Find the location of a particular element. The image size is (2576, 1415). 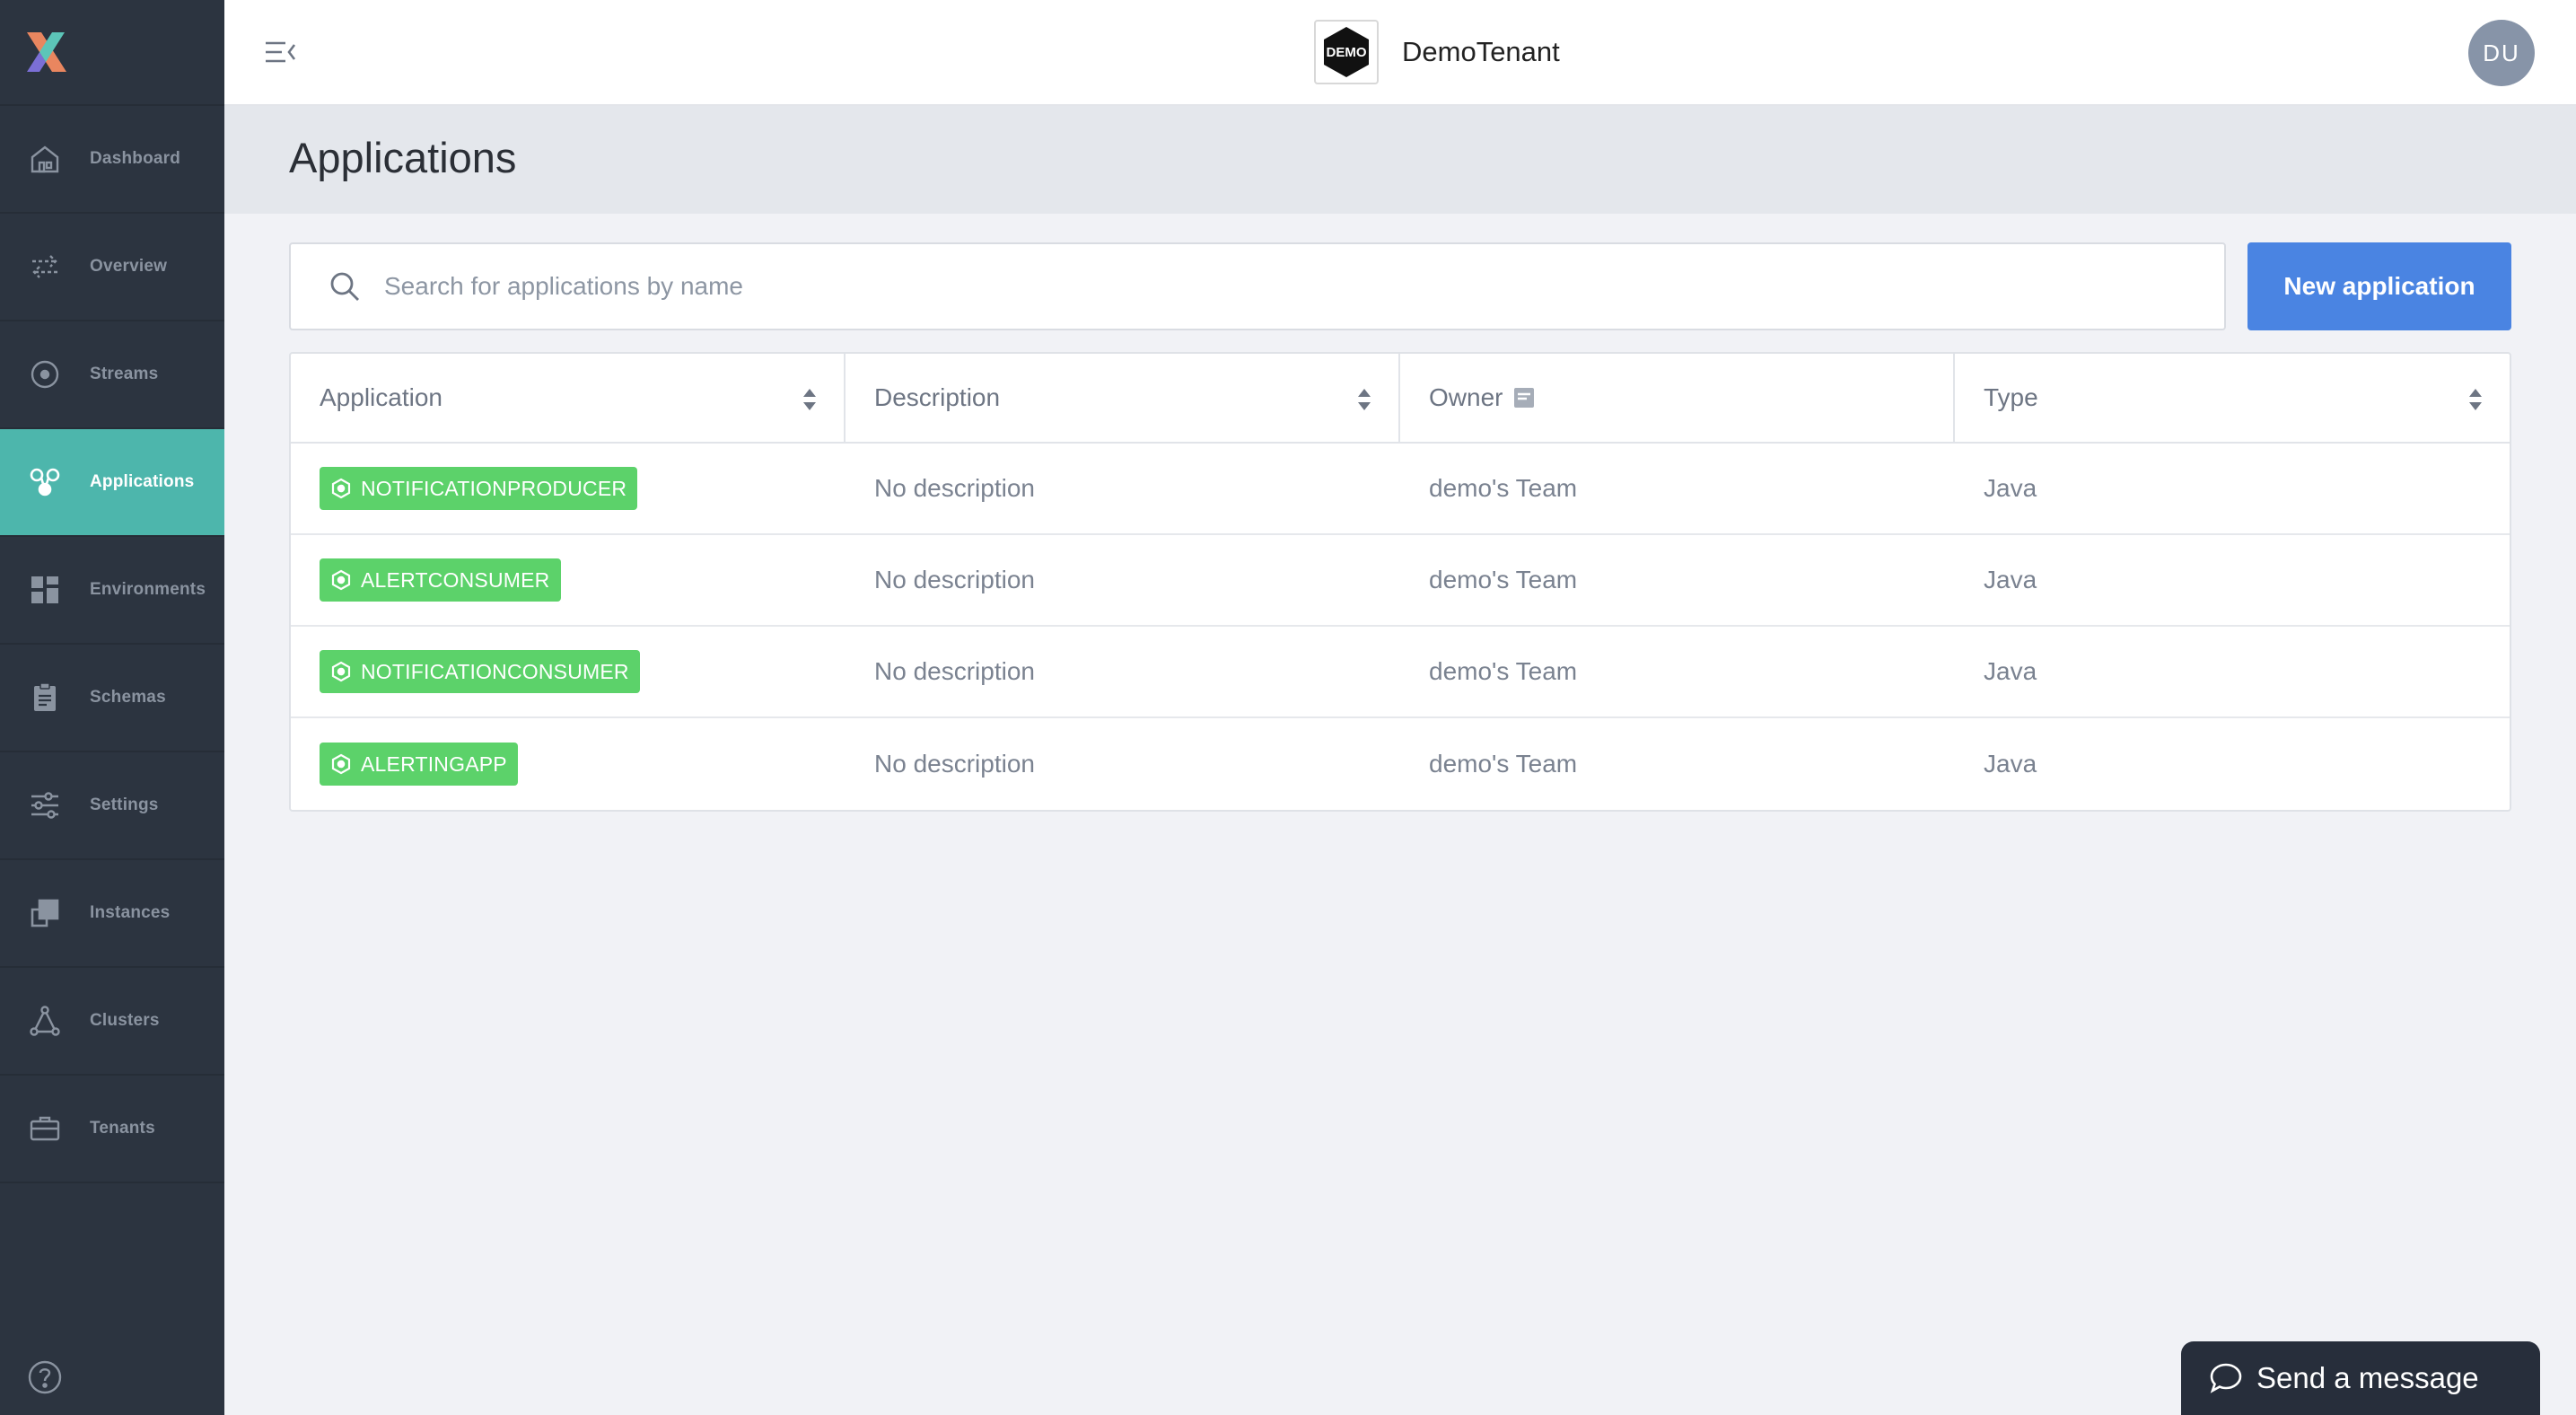

app-logo-icon is located at coordinates (46, 52).